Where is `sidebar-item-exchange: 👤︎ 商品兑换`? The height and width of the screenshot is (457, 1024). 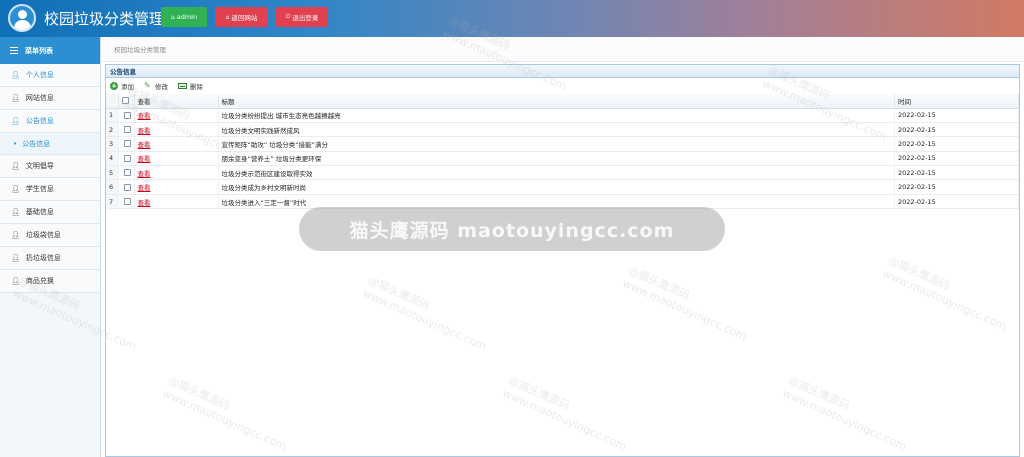 sidebar-item-exchange: 👤︎ 商品兑换 is located at coordinates (50, 281).